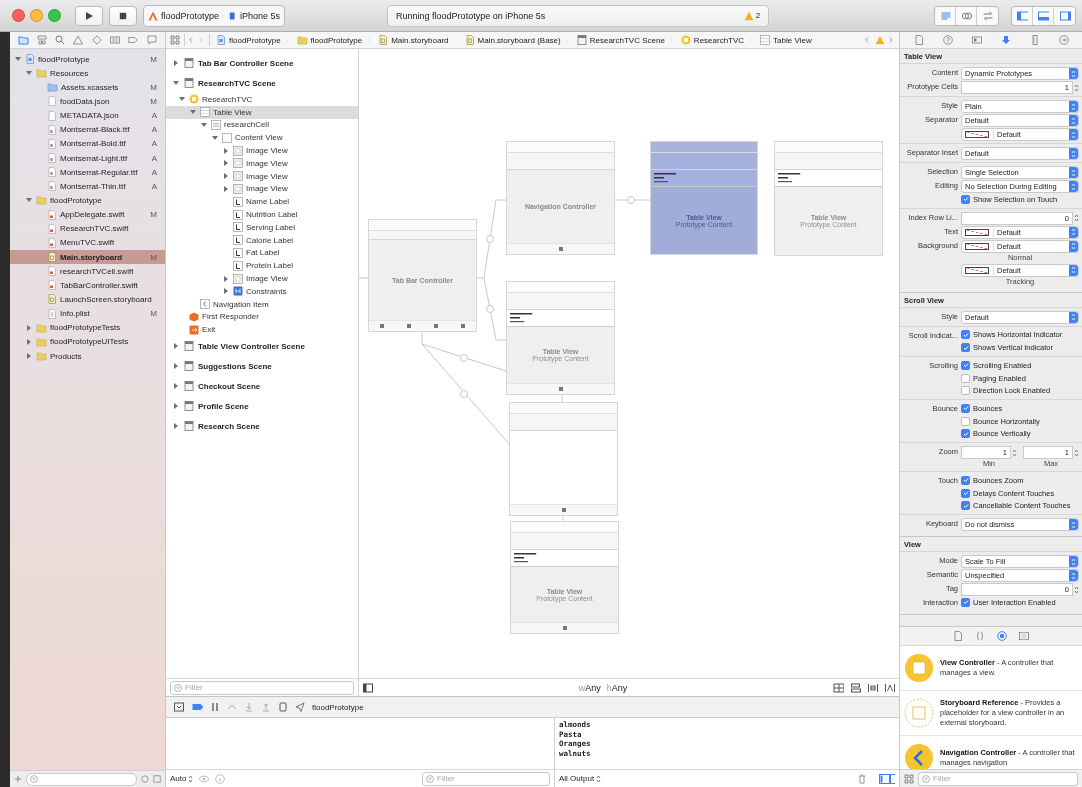 The image size is (1082, 787). I want to click on outline-item: Navigation Item, so click(262, 304).